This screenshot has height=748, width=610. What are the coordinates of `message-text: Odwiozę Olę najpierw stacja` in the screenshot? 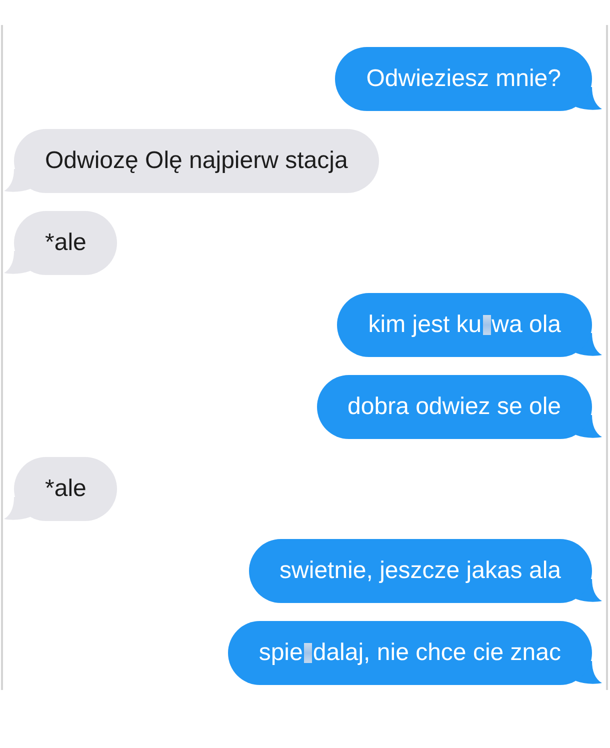 It's located at (196, 161).